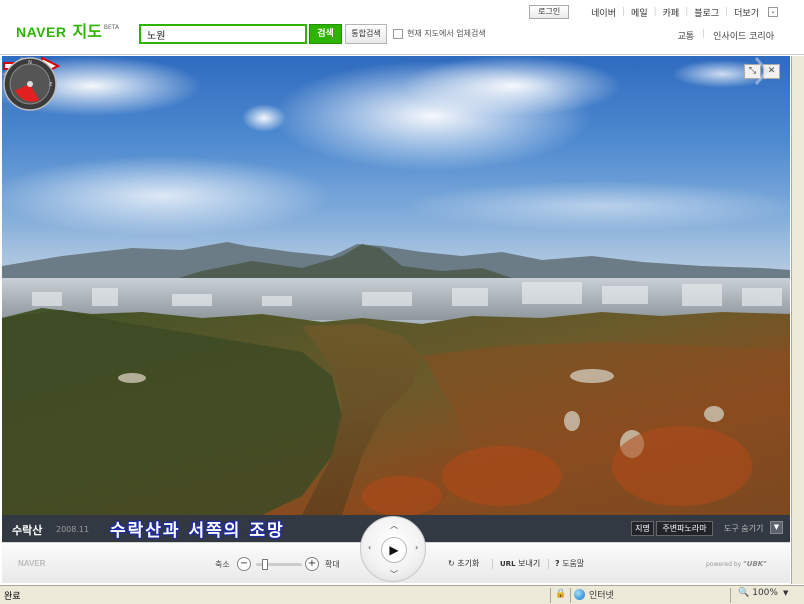 Image resolution: width=804 pixels, height=604 pixels. I want to click on pan-right-icon, so click(762, 71).